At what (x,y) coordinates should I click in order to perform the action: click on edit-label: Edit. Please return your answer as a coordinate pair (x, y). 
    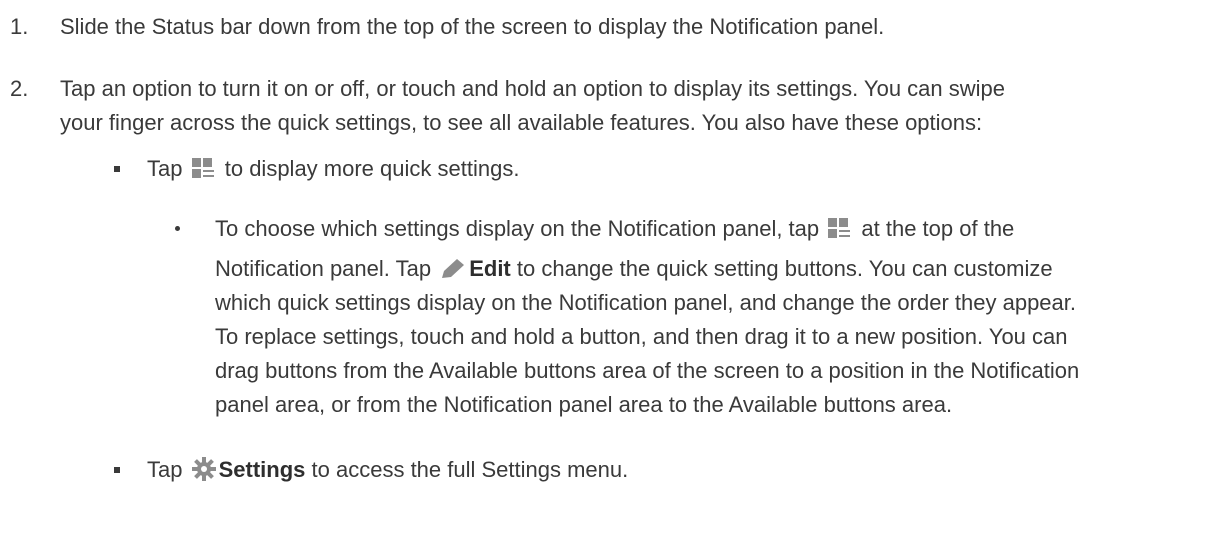
    Looking at the image, I should click on (490, 268).